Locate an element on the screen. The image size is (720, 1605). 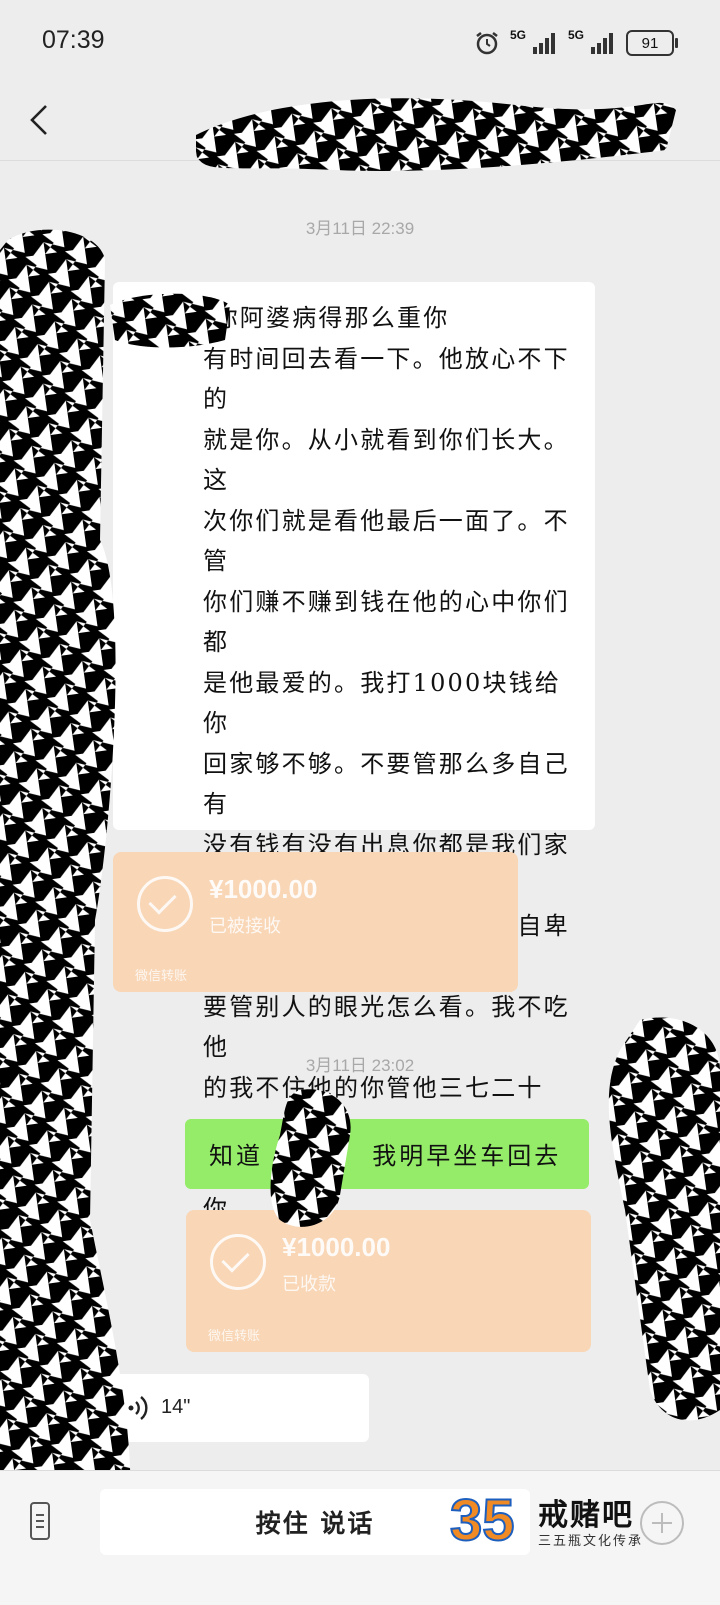
transfer-status: 已被接收 is located at coordinates (245, 926).